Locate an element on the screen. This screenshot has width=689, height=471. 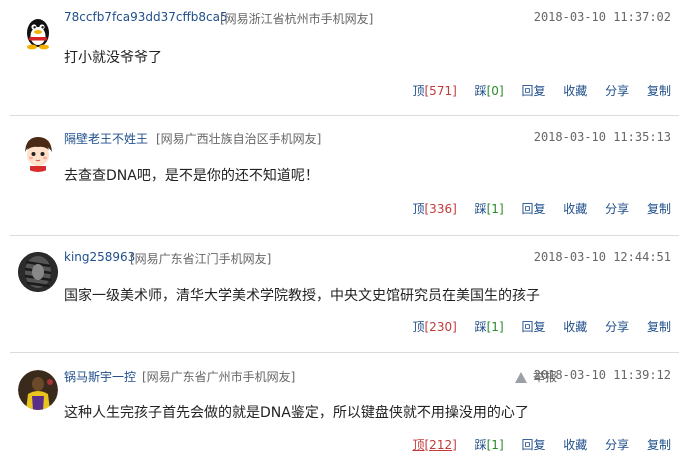
username-link: 锅马斯宇一控 is located at coordinates (100, 376).